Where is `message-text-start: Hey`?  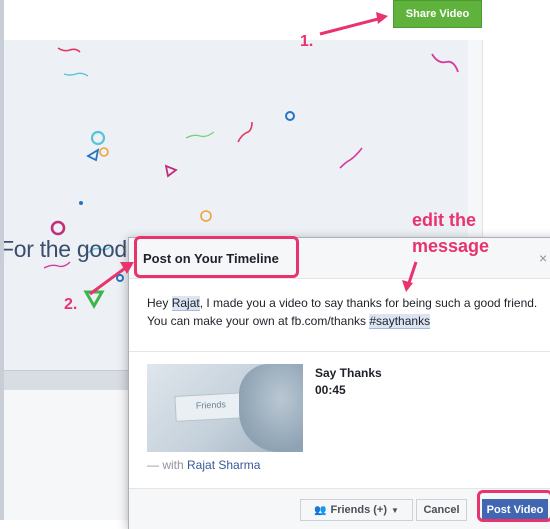 message-text-start: Hey is located at coordinates (159, 303).